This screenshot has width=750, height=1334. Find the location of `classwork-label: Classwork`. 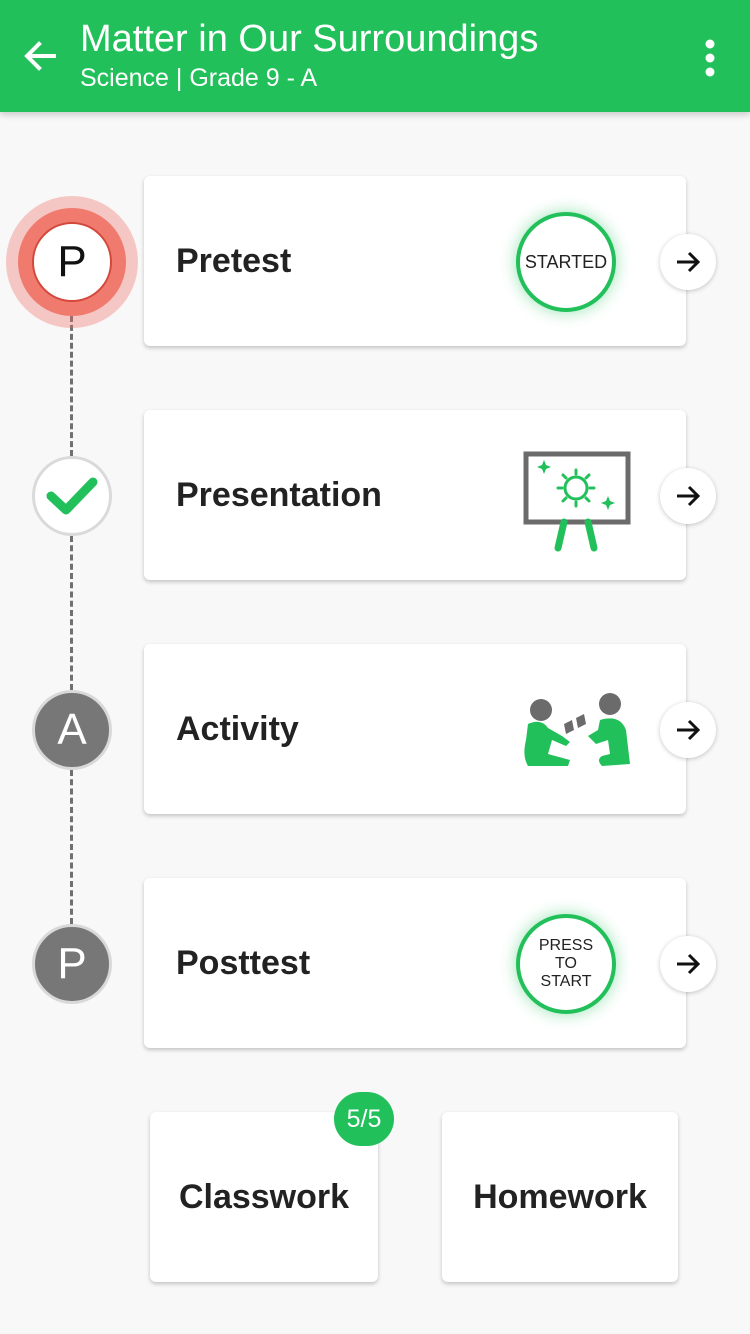

classwork-label: Classwork is located at coordinates (264, 1196).